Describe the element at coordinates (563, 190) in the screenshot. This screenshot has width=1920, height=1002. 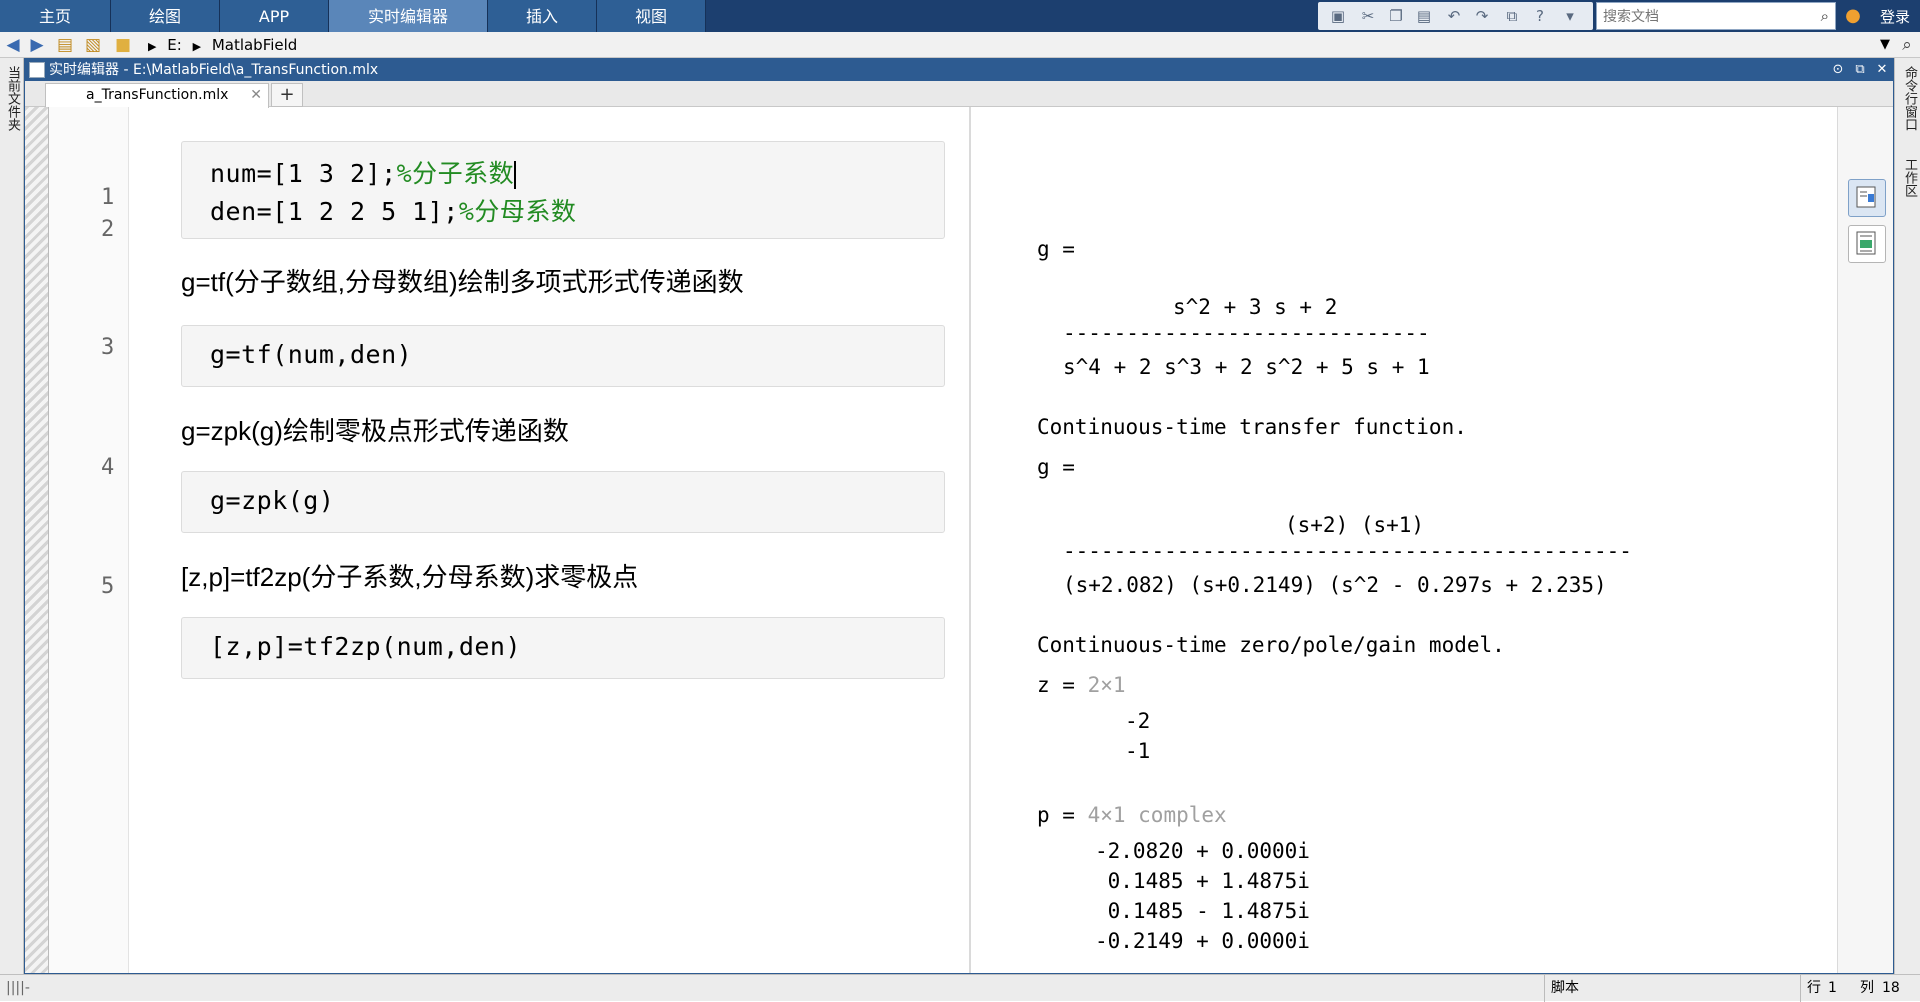
I see `code-block: num=[1 3 2];%分子系数 den=[1 2 2 5 1];%分母系数` at that location.